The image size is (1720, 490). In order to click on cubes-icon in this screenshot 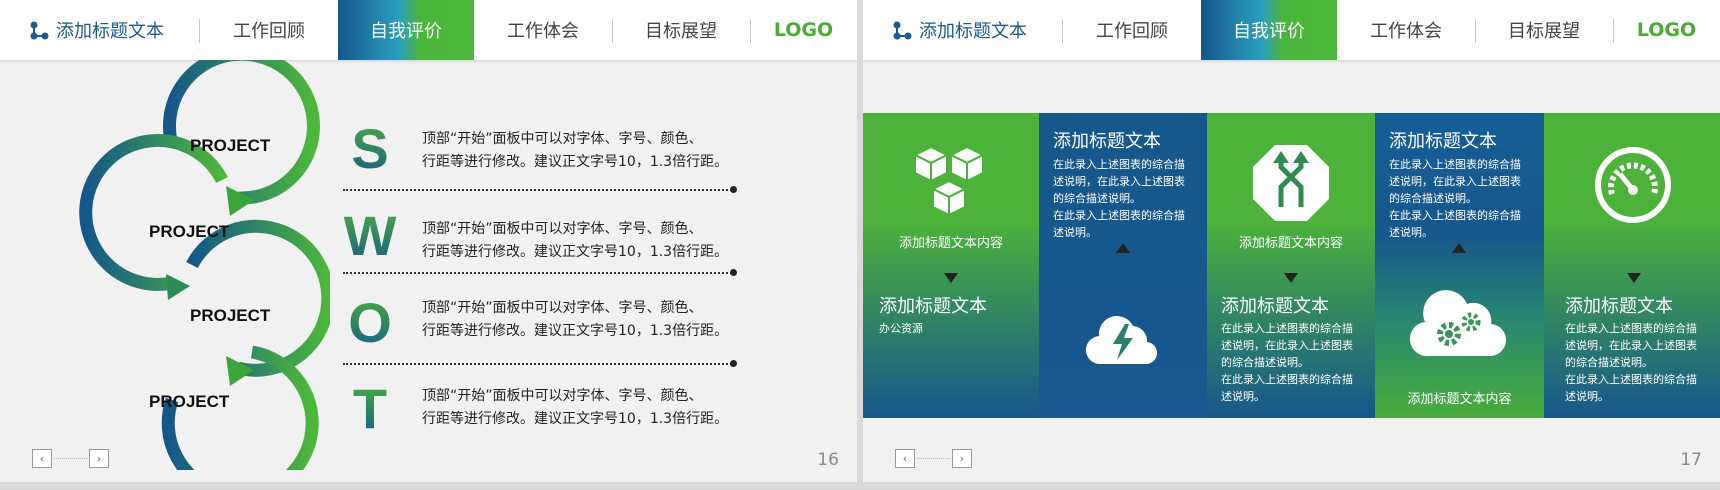, I will do `click(949, 181)`.